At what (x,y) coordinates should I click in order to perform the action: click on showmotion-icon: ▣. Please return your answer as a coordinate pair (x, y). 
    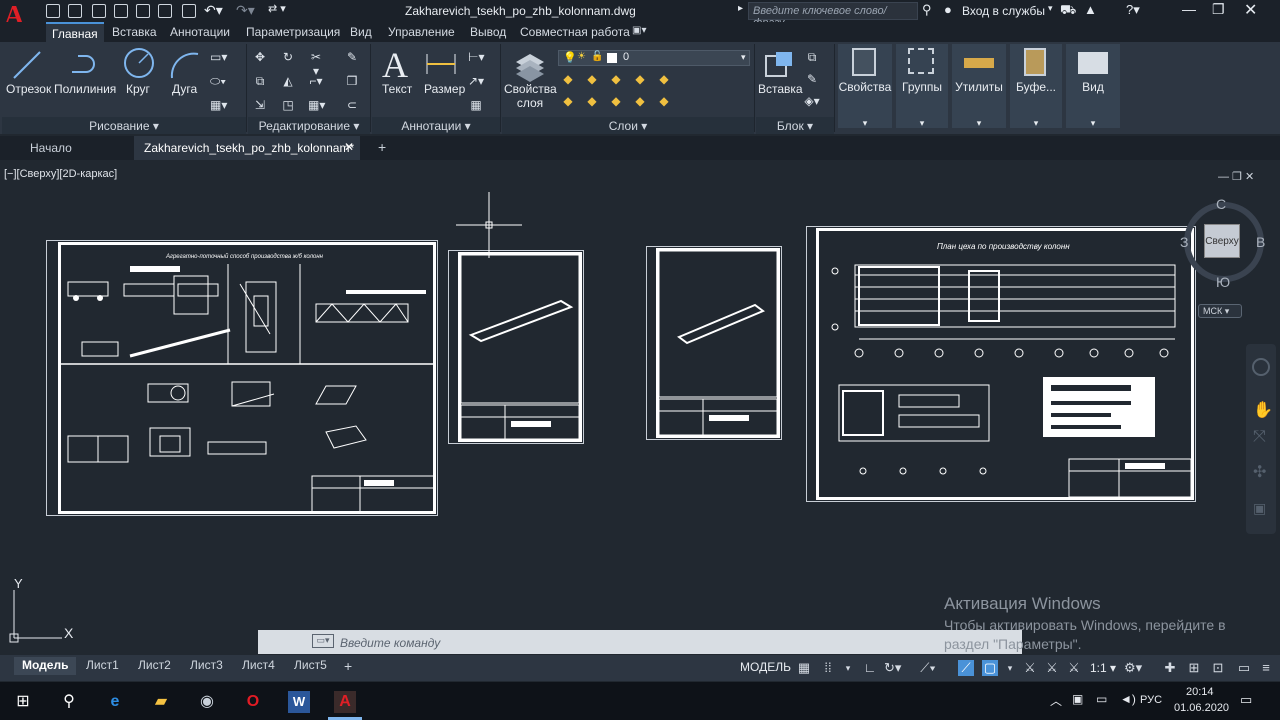
    Looking at the image, I should click on (1259, 508).